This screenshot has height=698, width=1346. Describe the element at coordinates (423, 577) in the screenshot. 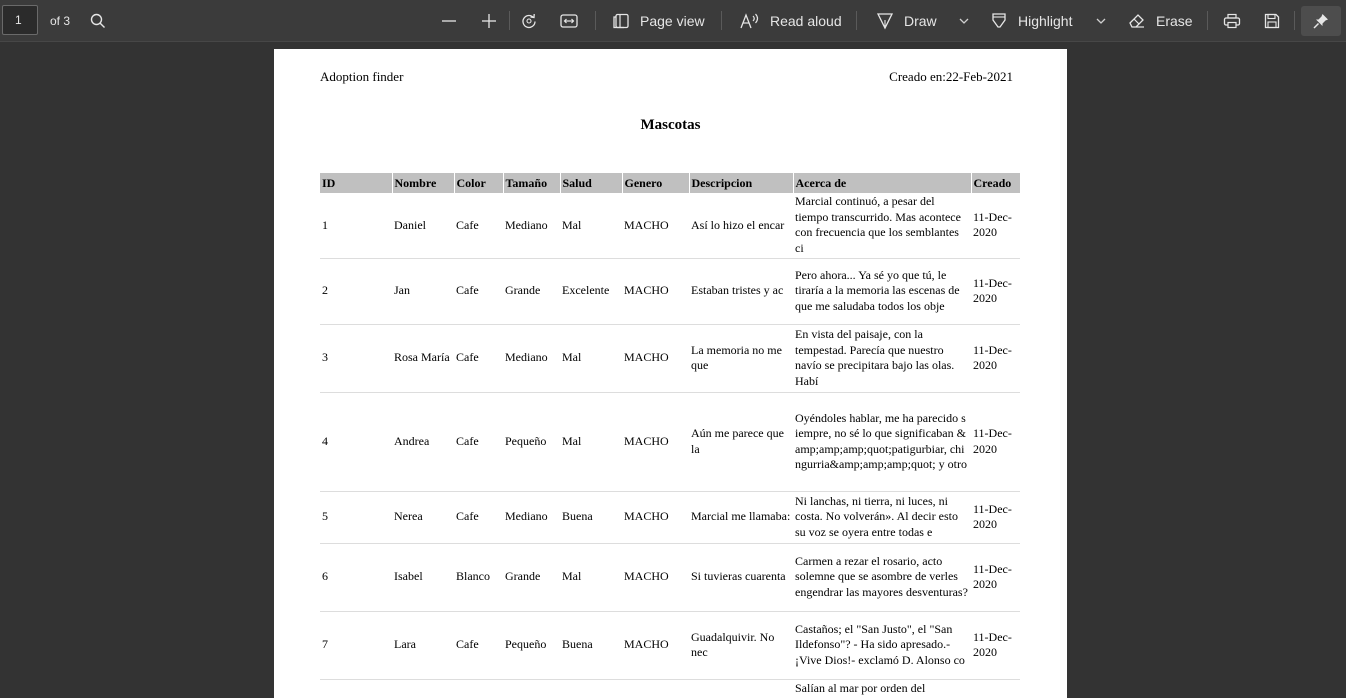

I see `cell-nombre: Isabel` at that location.